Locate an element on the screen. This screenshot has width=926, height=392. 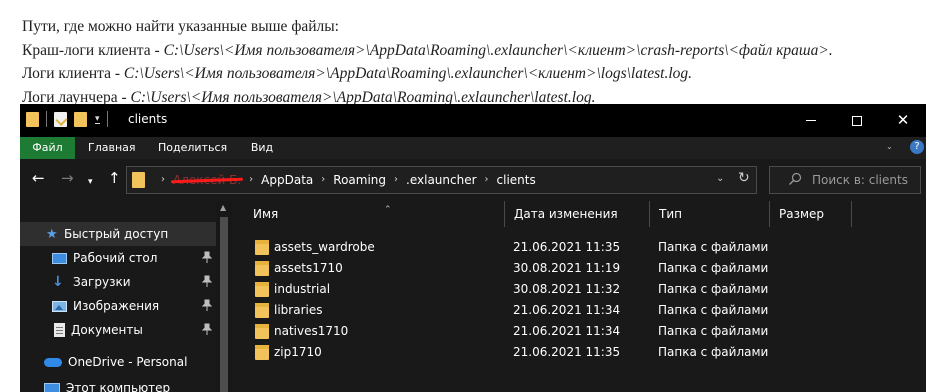
file-date: 30.08.2021 11:32 is located at coordinates (567, 289).